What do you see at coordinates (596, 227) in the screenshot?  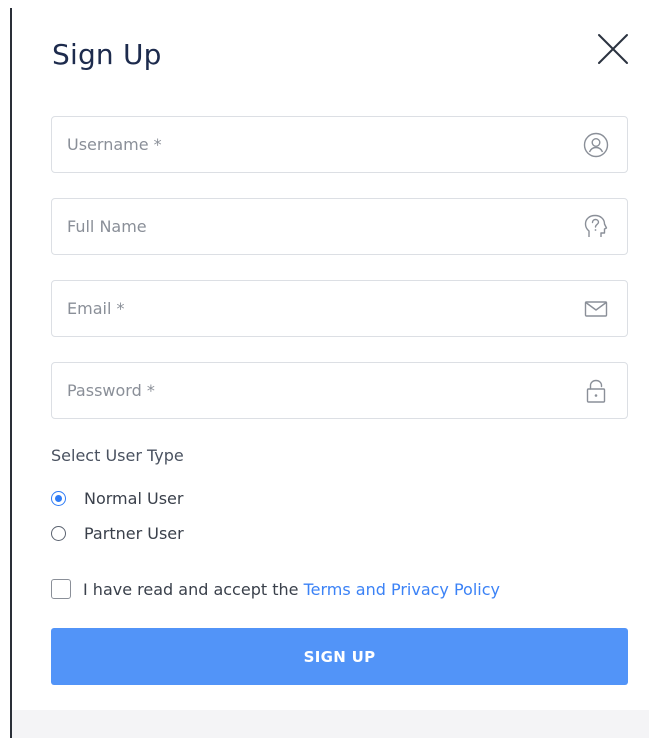 I see `head-question-icon` at bounding box center [596, 227].